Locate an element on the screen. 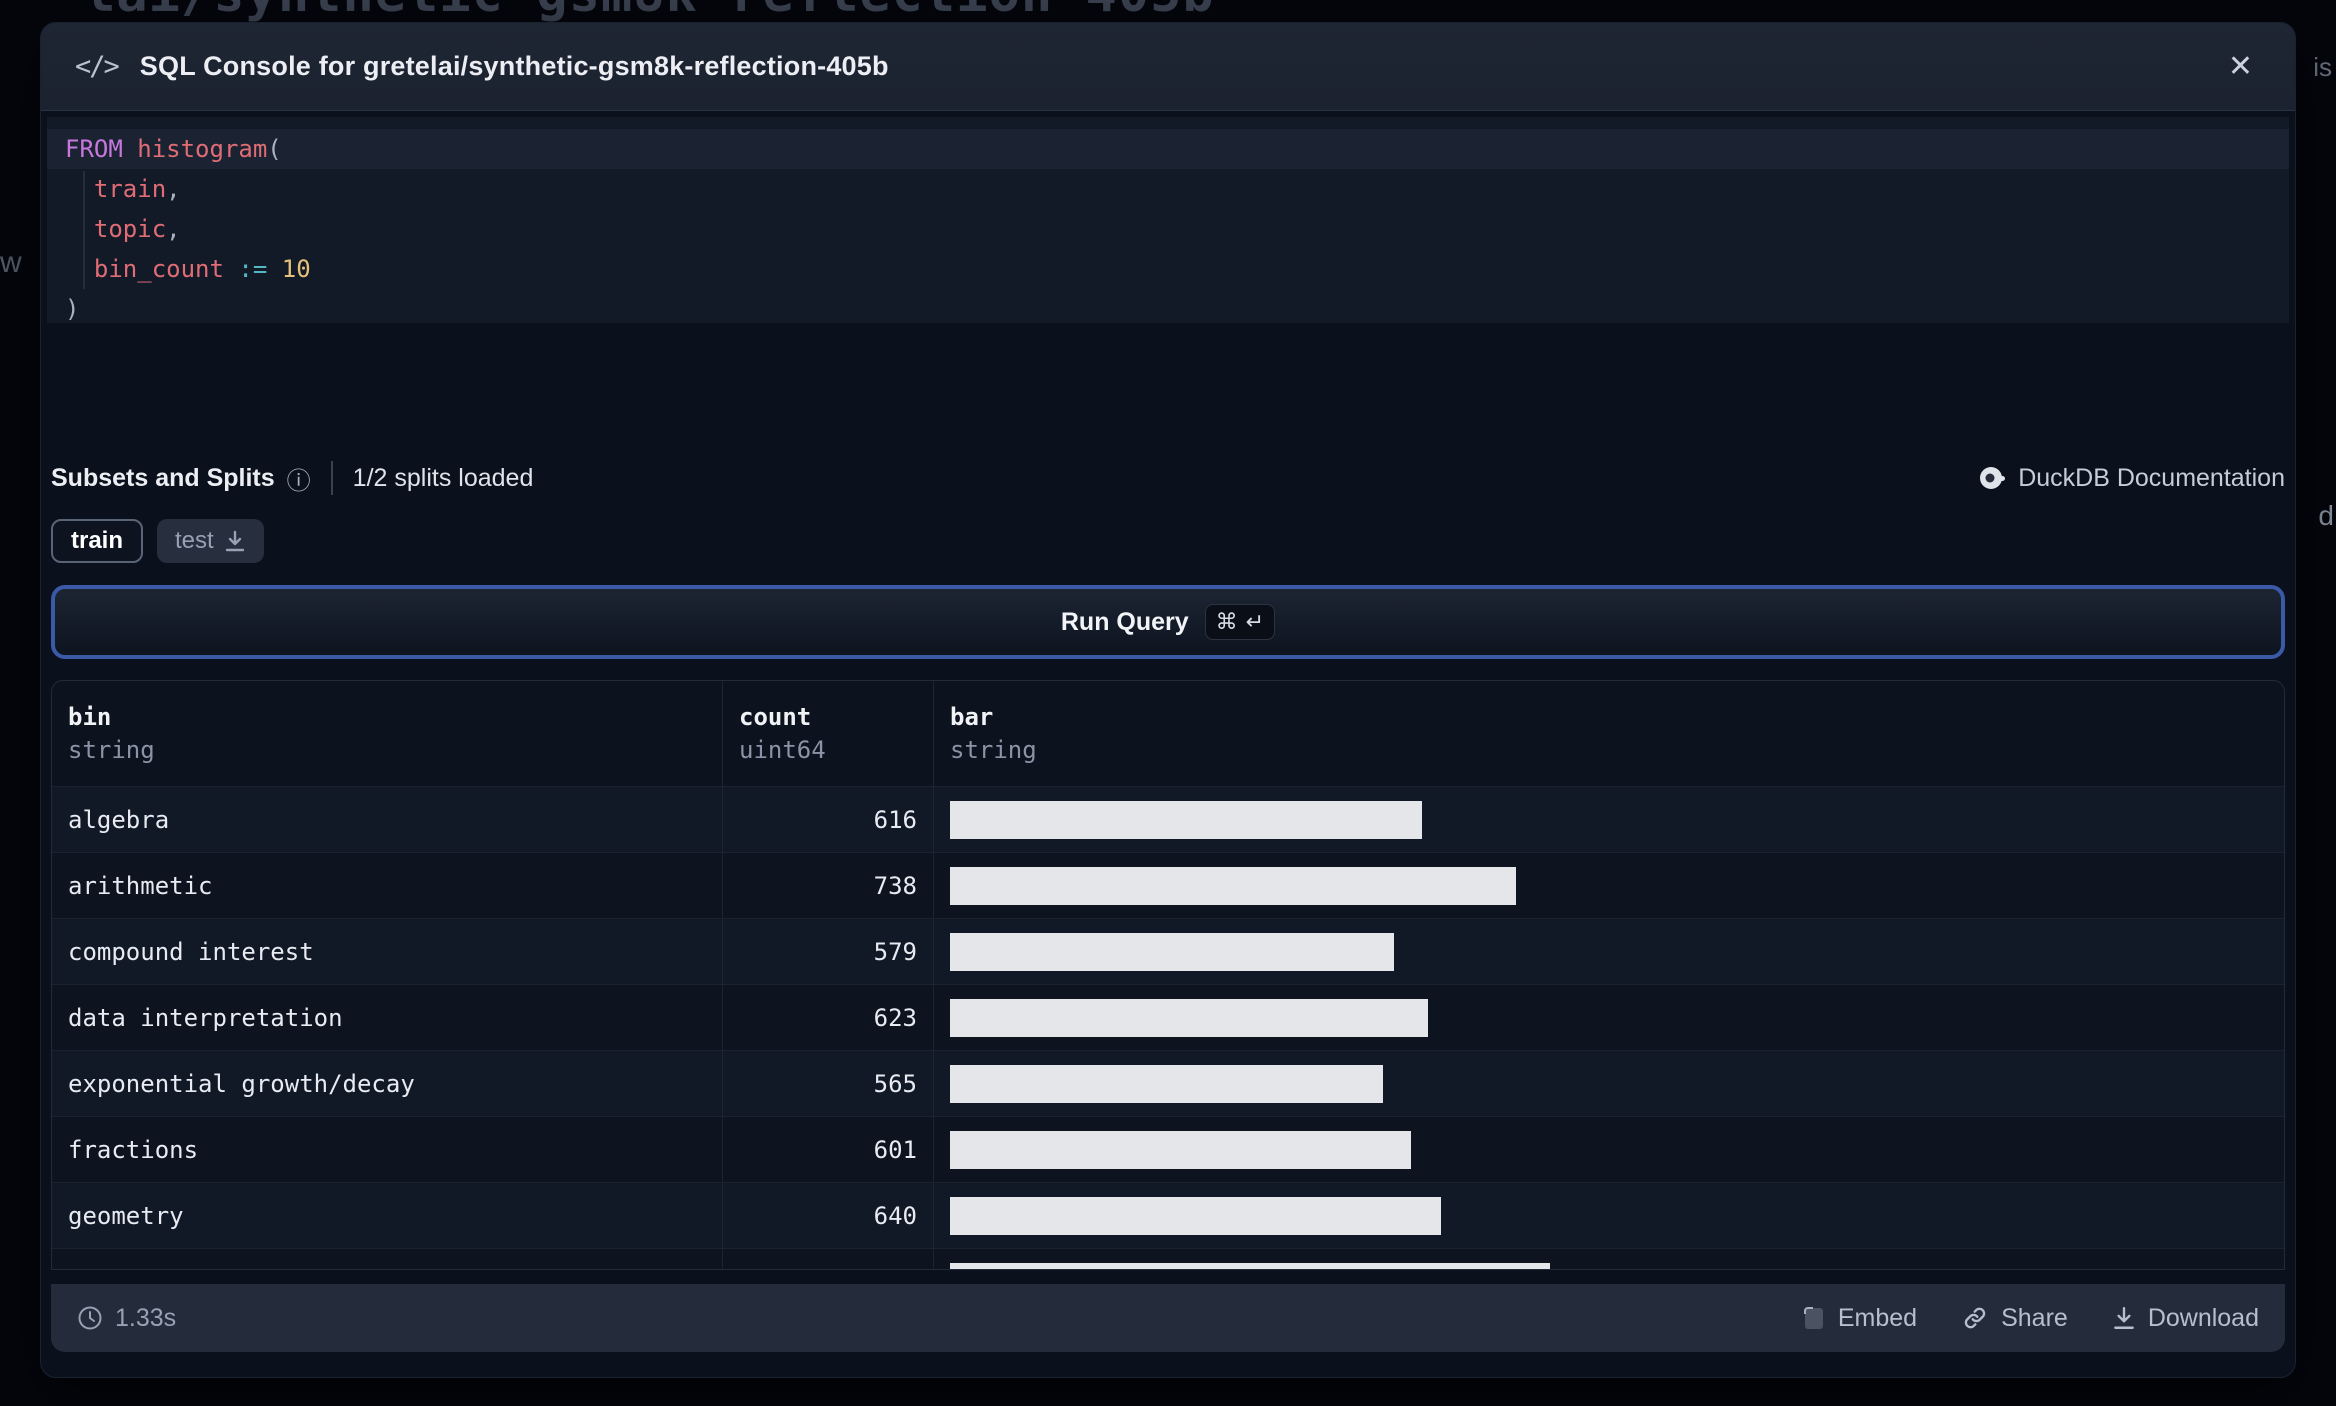 Image resolution: width=2336 pixels, height=1406 pixels. share-label: Share is located at coordinates (2034, 1317).